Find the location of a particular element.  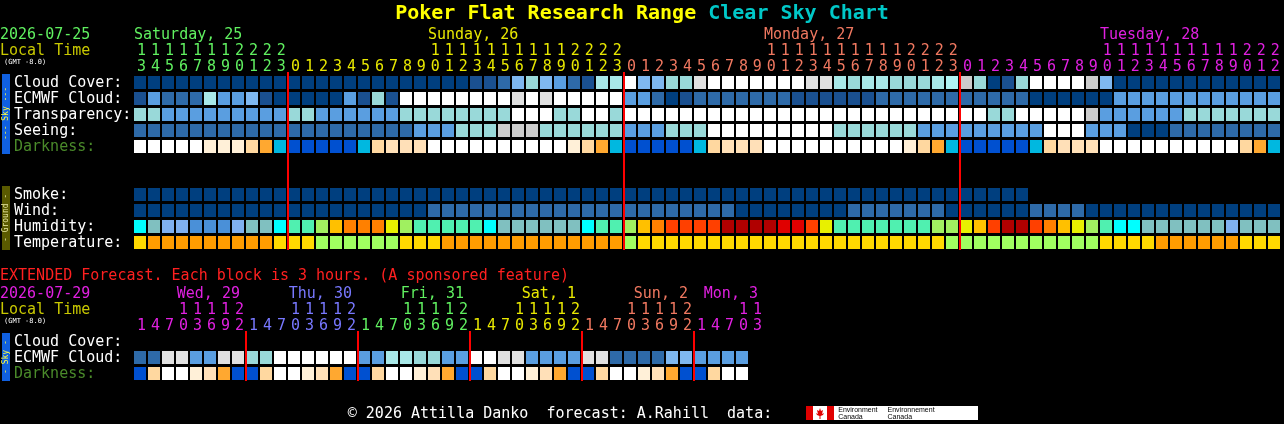

row-label: Transparency: is located at coordinates (73, 114).